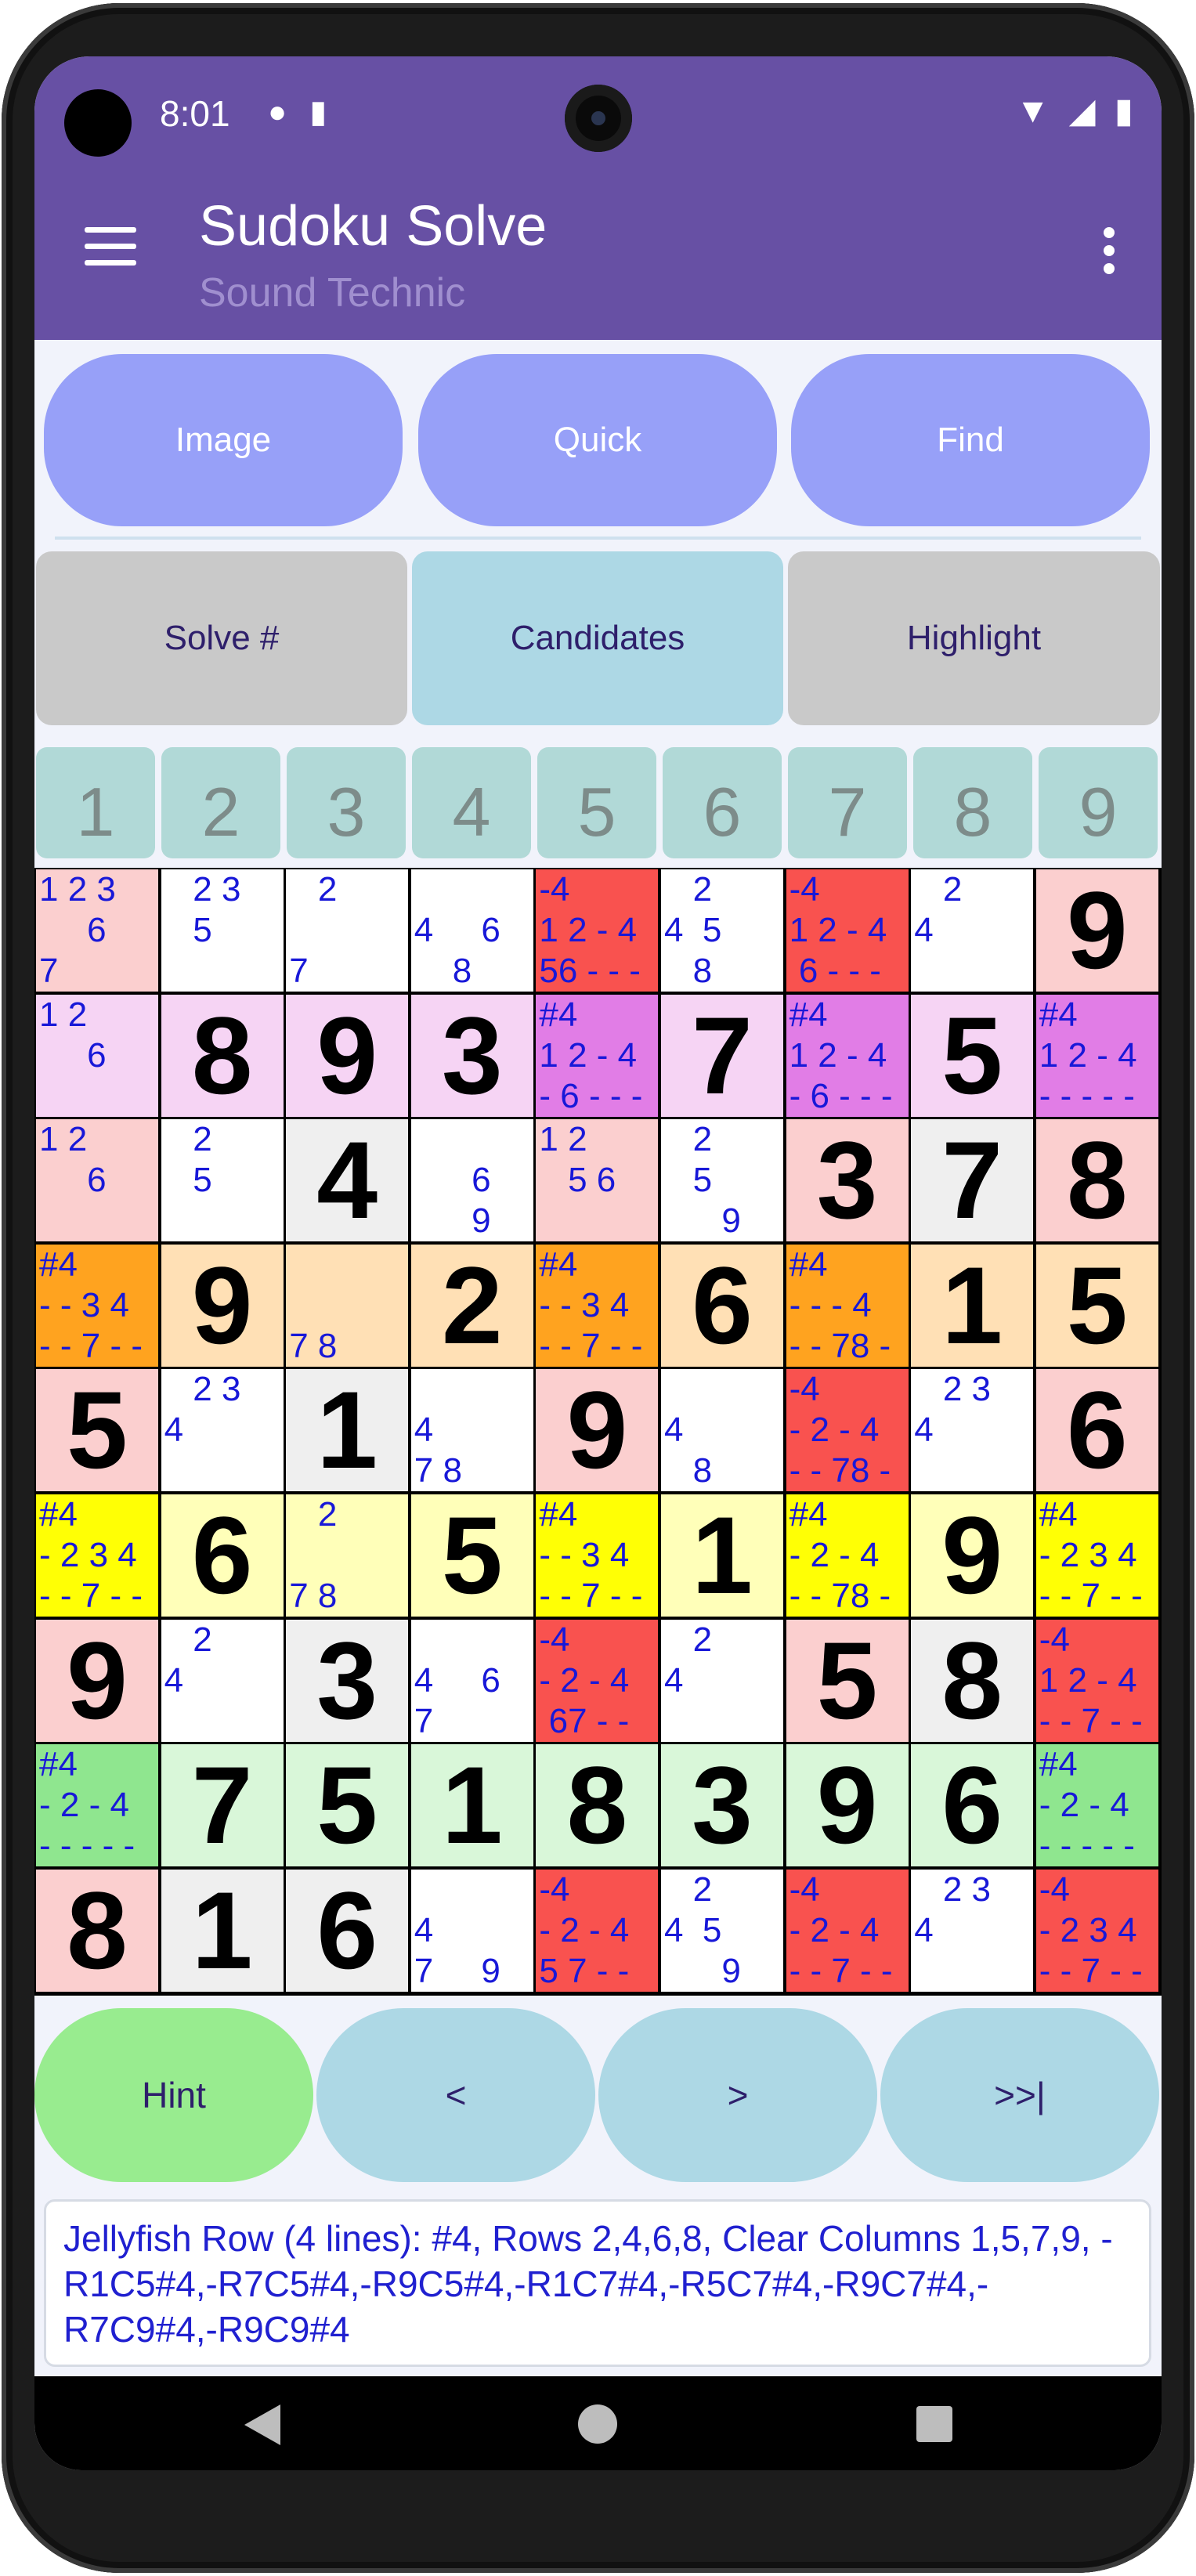 This screenshot has height=2576, width=1196. Describe the element at coordinates (221, 638) in the screenshot. I see `solve-number-button: Solve #` at that location.